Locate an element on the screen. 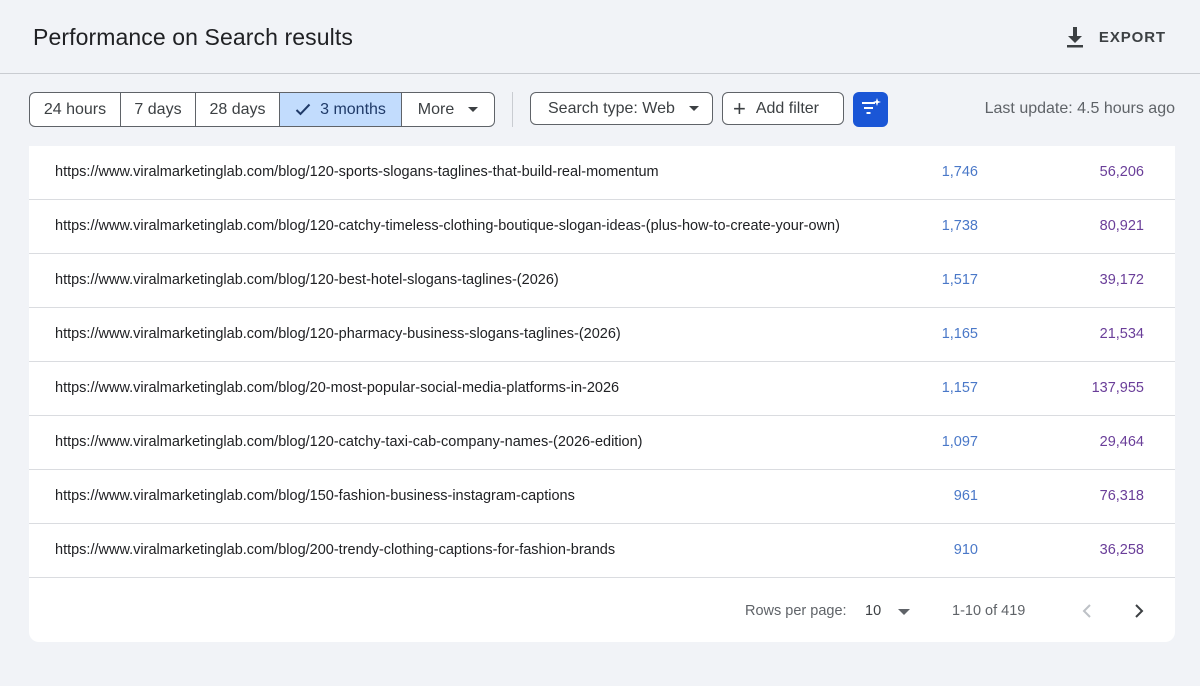  range-label: 28 days is located at coordinates (237, 109).